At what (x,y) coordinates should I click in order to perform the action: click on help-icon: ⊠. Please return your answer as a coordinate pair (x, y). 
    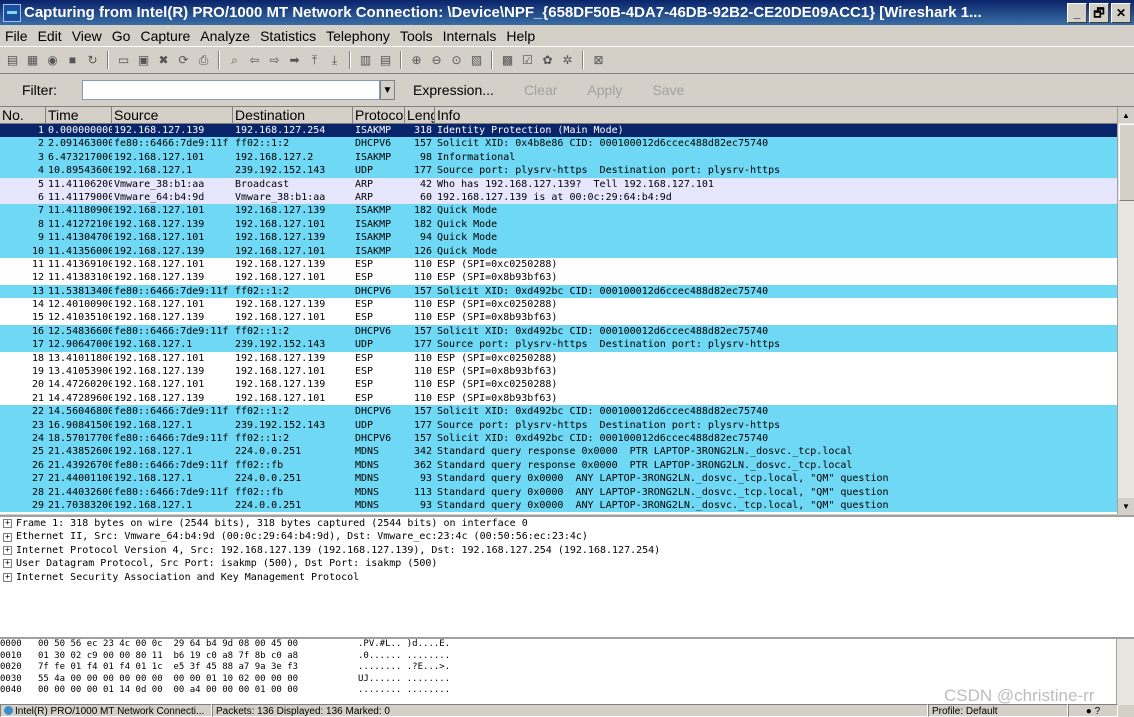
    Looking at the image, I should click on (598, 60).